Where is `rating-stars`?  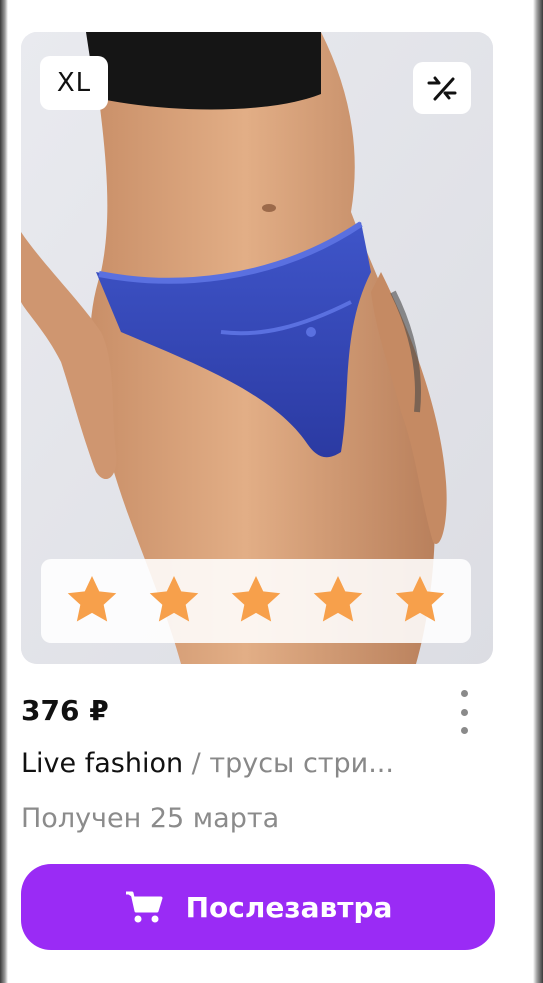 rating-stars is located at coordinates (256, 601).